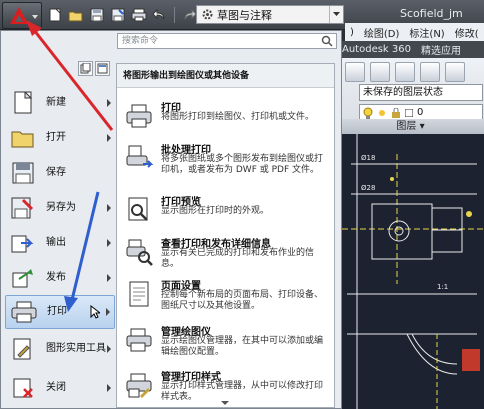  Describe the element at coordinates (352, 32) in the screenshot. I see `menu-item-partial: )` at that location.